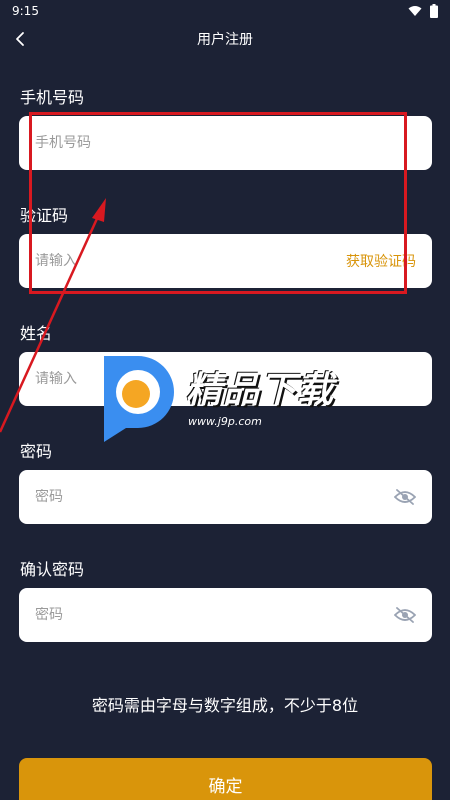 The width and height of the screenshot is (450, 800). What do you see at coordinates (214, 615) in the screenshot?
I see `confirm-password-input` at bounding box center [214, 615].